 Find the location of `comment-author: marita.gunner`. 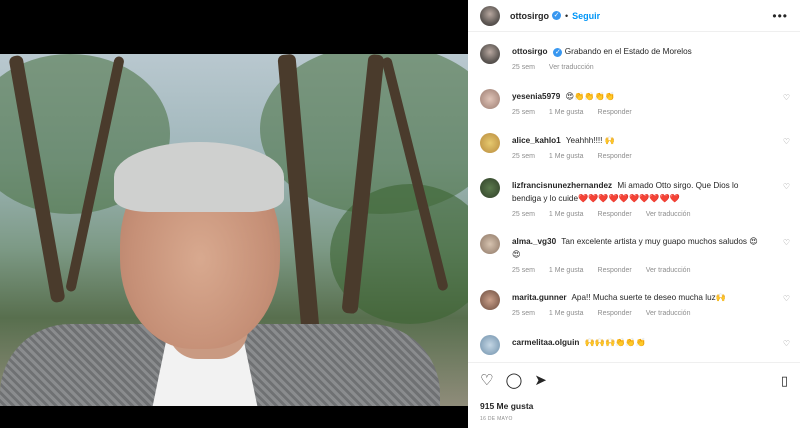

comment-author: marita.gunner is located at coordinates (539, 297).